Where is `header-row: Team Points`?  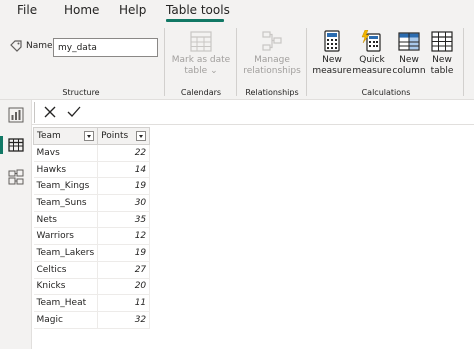
header-row: Team Points is located at coordinates (91, 136).